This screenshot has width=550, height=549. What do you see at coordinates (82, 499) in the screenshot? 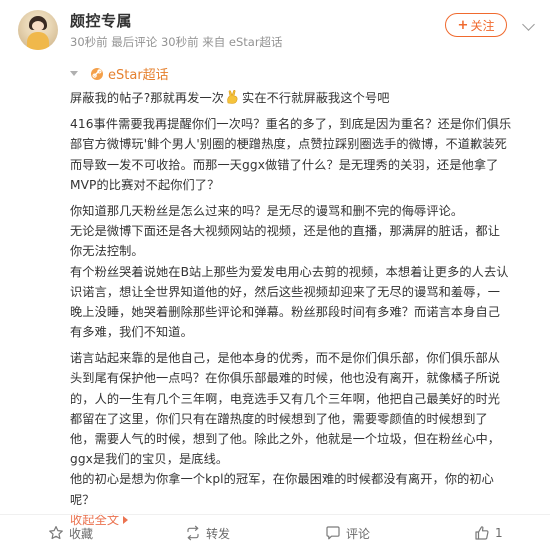
I see `content-text: 呢？` at bounding box center [82, 499].